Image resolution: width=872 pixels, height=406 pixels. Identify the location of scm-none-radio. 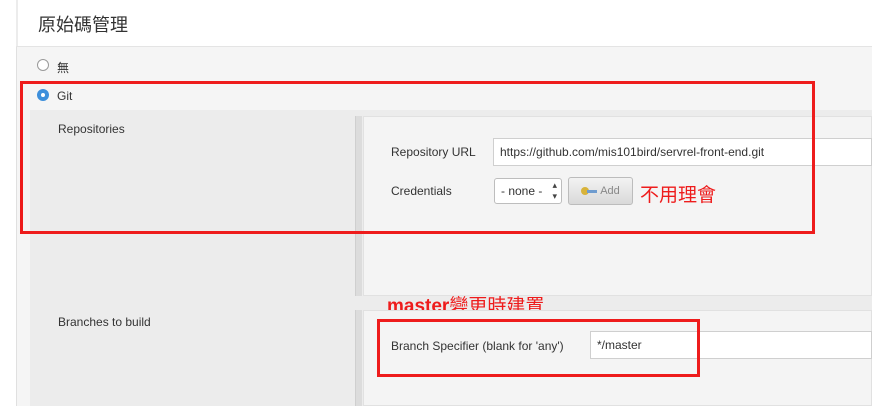
(43, 65).